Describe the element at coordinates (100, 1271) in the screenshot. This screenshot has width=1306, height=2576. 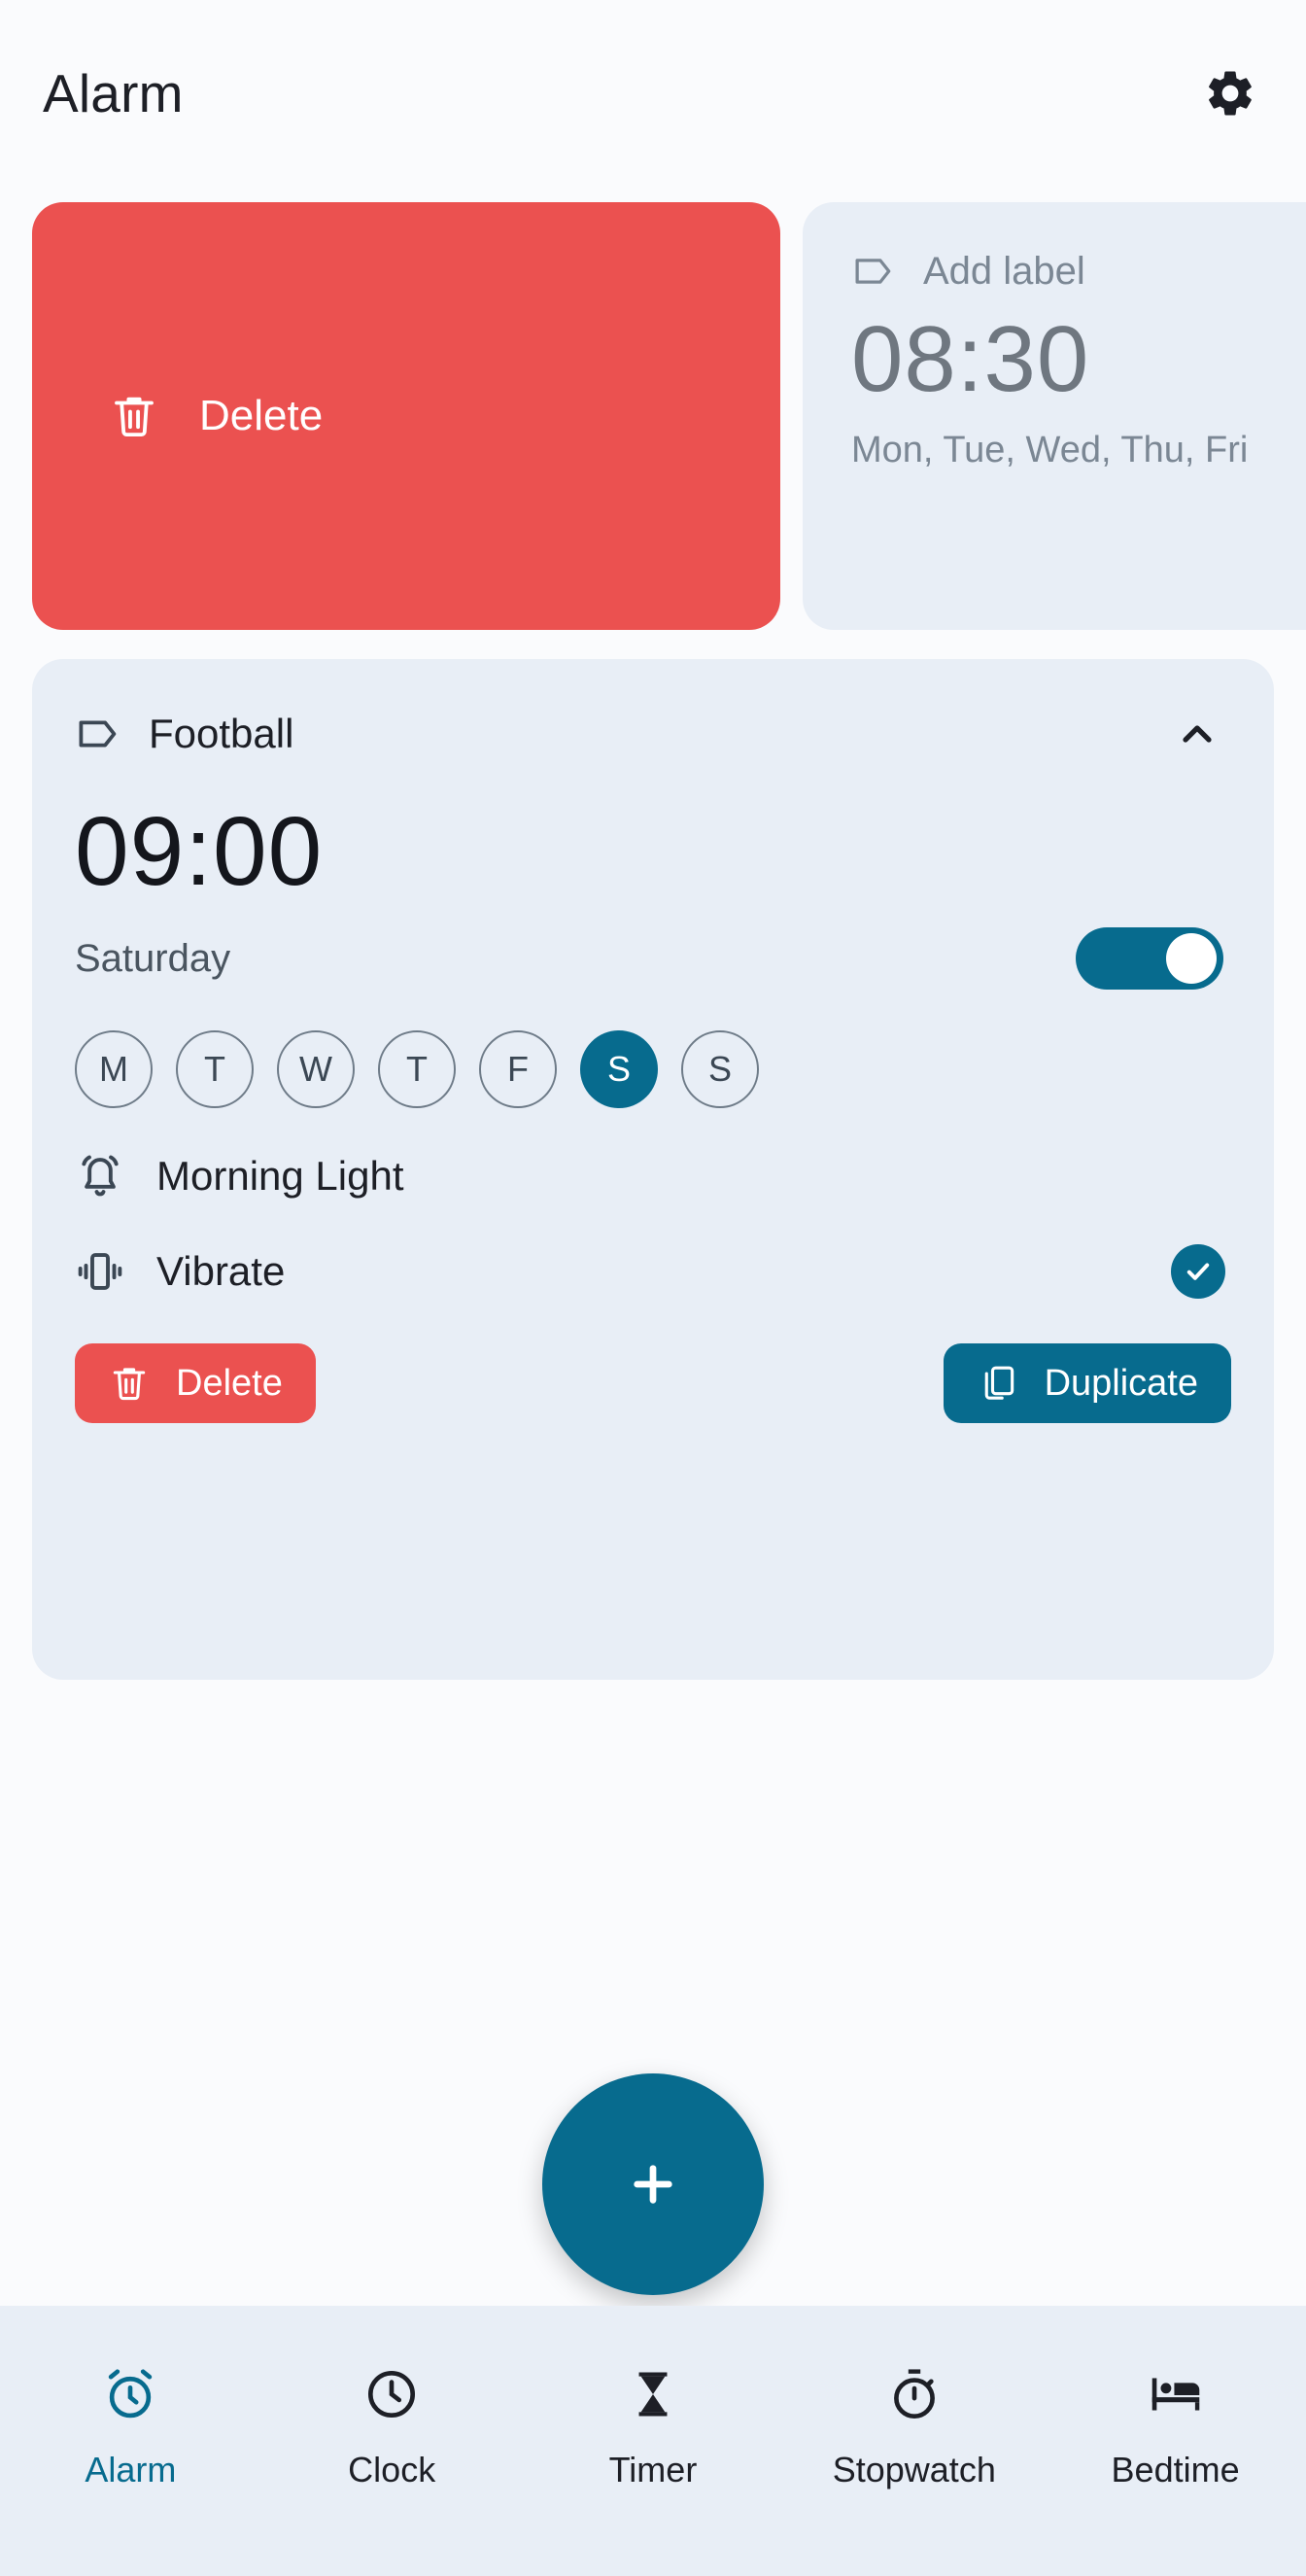
I see `vibrate-icon` at that location.